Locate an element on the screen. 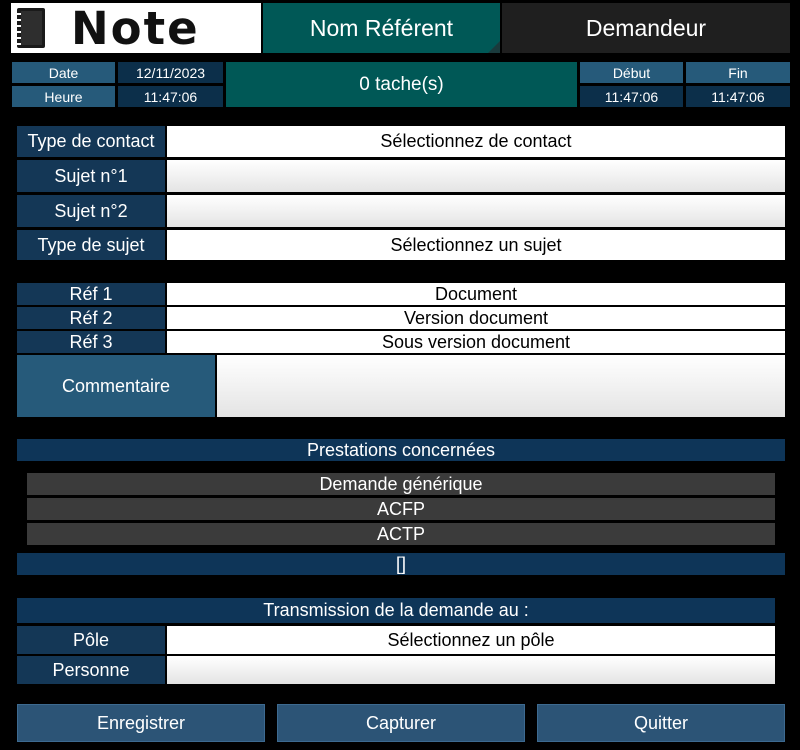 The width and height of the screenshot is (800, 750). start-value: 11:47:06 is located at coordinates (631, 96).